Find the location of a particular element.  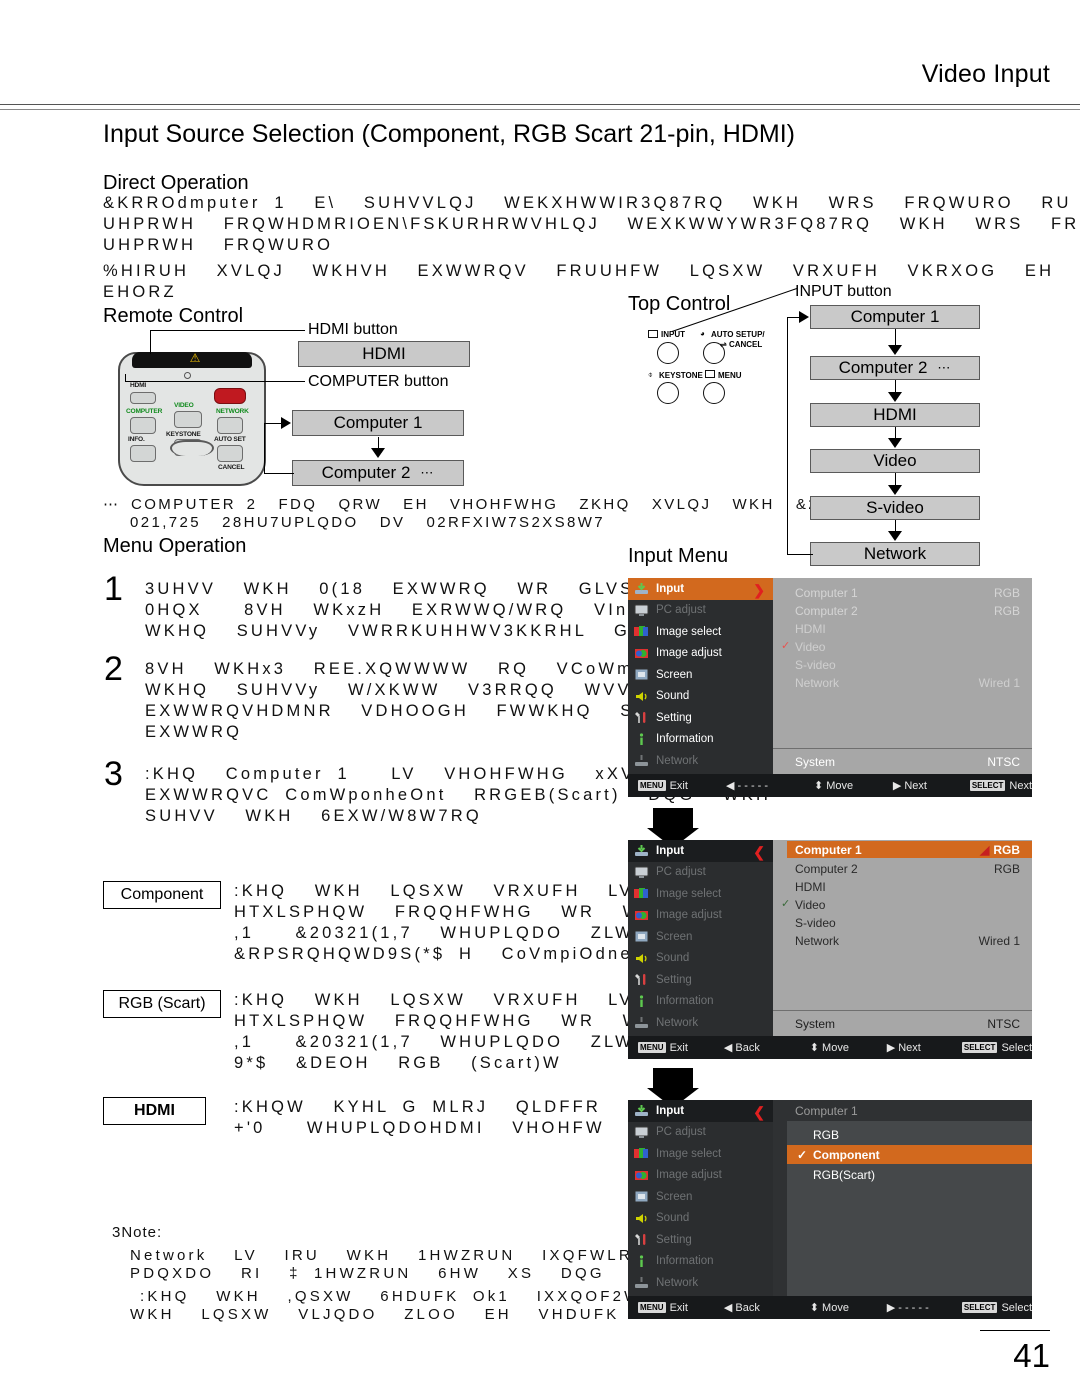

osd-3-subrow-component: ✓ Component is located at coordinates (909, 1154).